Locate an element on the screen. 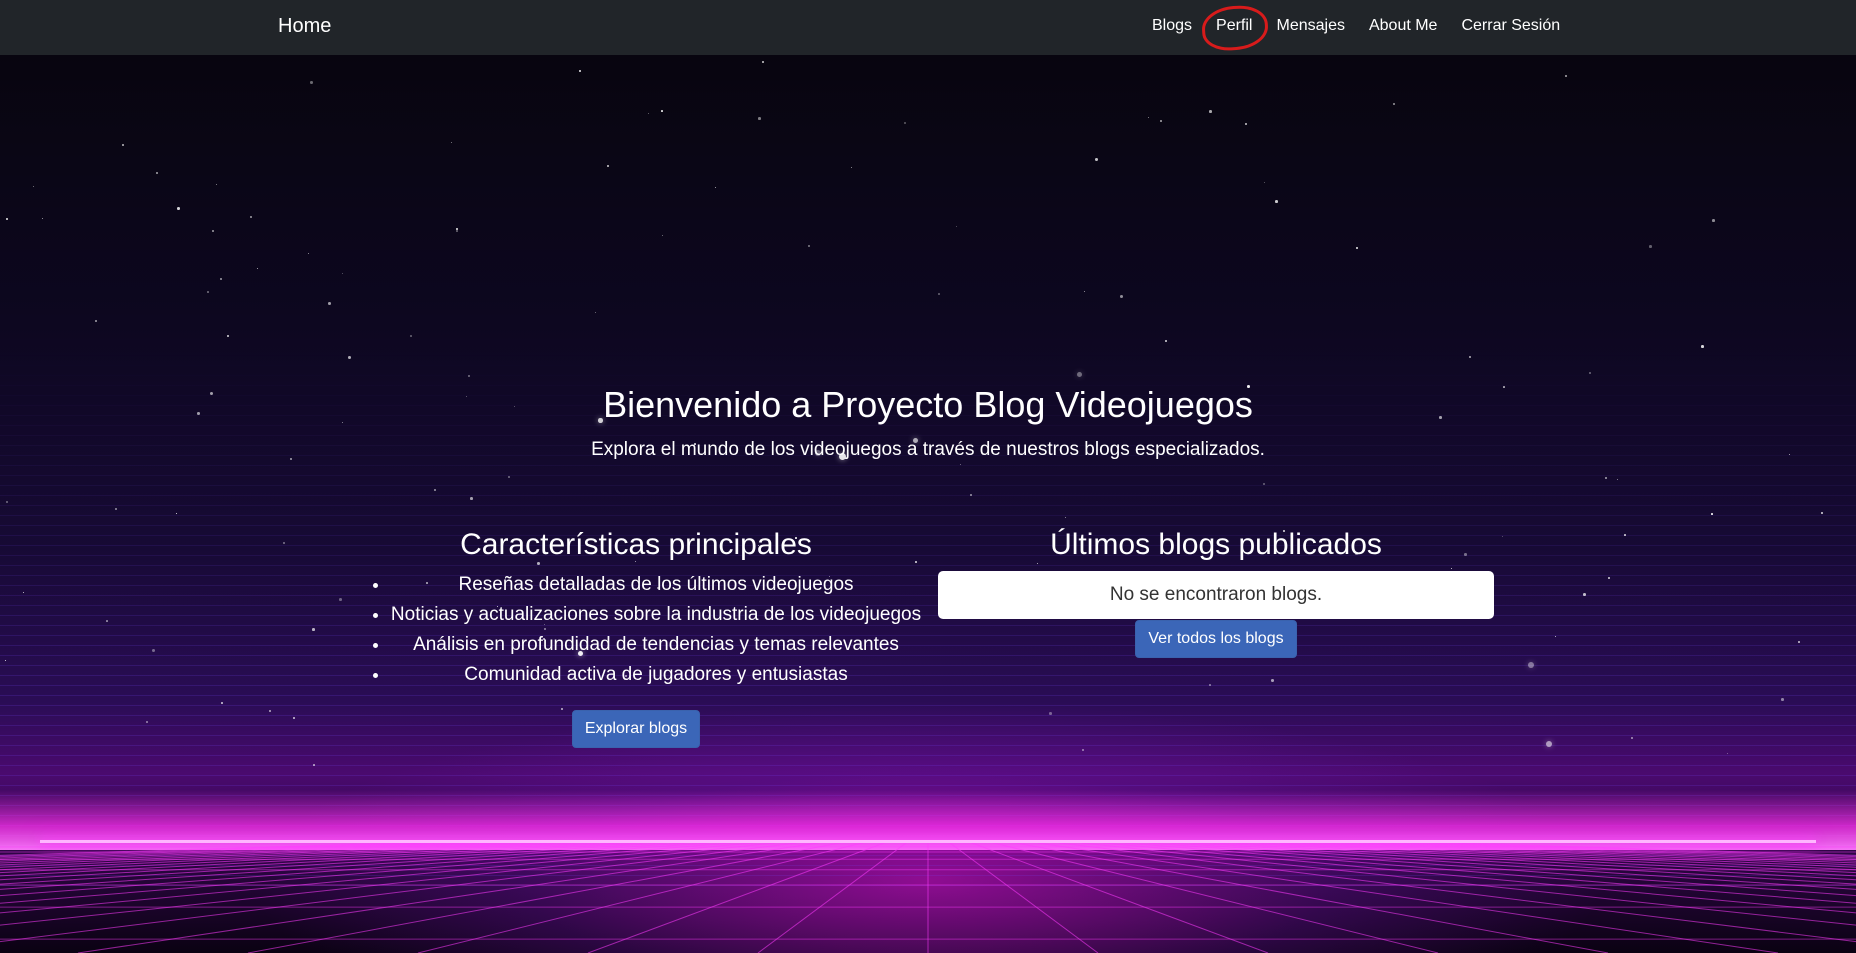 Image resolution: width=1856 pixels, height=953 pixels. no-blogs-message: No se encontraron blogs. is located at coordinates (1216, 595).